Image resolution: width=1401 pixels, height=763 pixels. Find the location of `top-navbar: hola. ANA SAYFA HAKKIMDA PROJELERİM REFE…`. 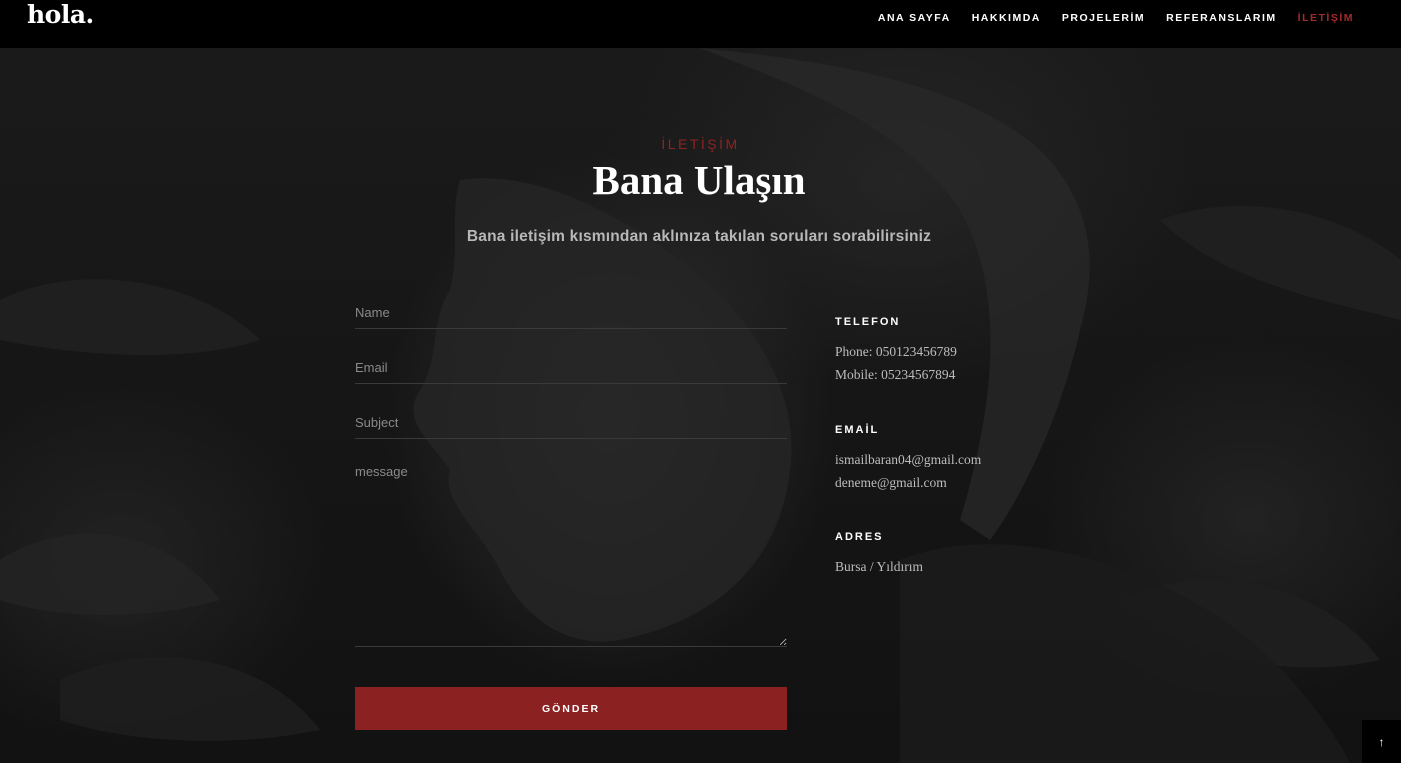

top-navbar: hola. ANA SAYFA HAKKIMDA PROJELERİM REFE… is located at coordinates (700, 24).